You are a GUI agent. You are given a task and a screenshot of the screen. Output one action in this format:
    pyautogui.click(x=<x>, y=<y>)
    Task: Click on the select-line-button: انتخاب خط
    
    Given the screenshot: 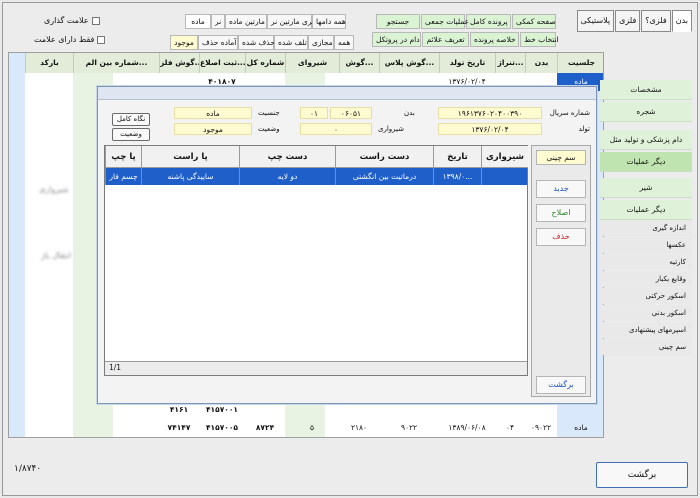 What is the action you would take?
    pyautogui.click(x=539, y=39)
    